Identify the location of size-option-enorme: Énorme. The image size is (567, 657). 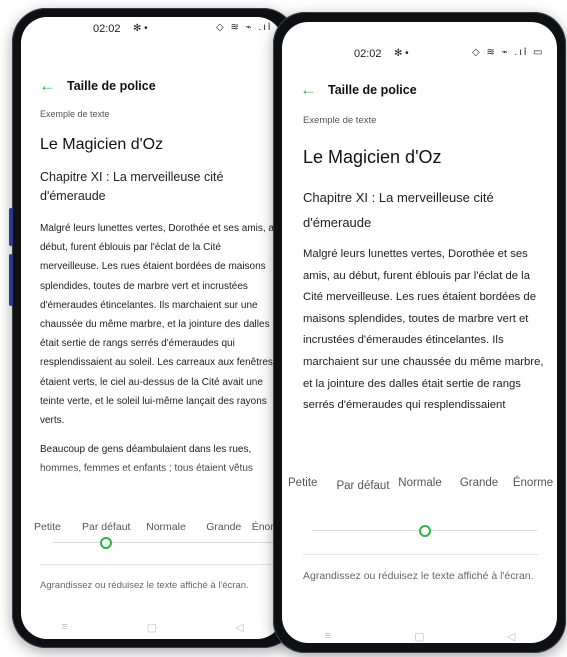
(532, 486).